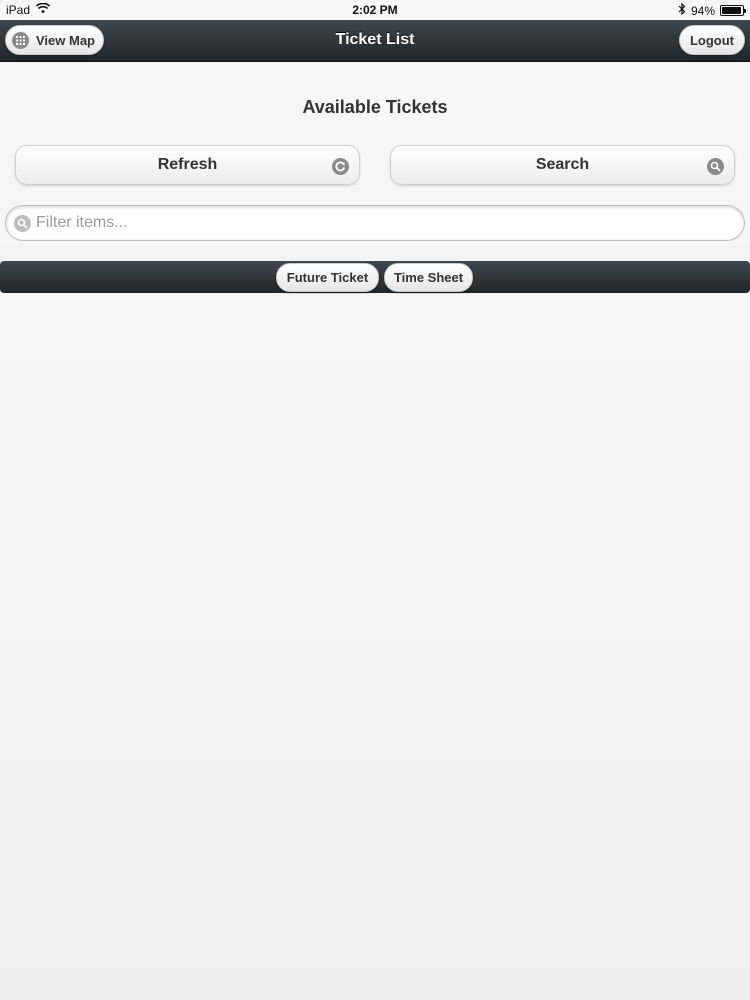  What do you see at coordinates (340, 166) in the screenshot?
I see `refresh-icon` at bounding box center [340, 166].